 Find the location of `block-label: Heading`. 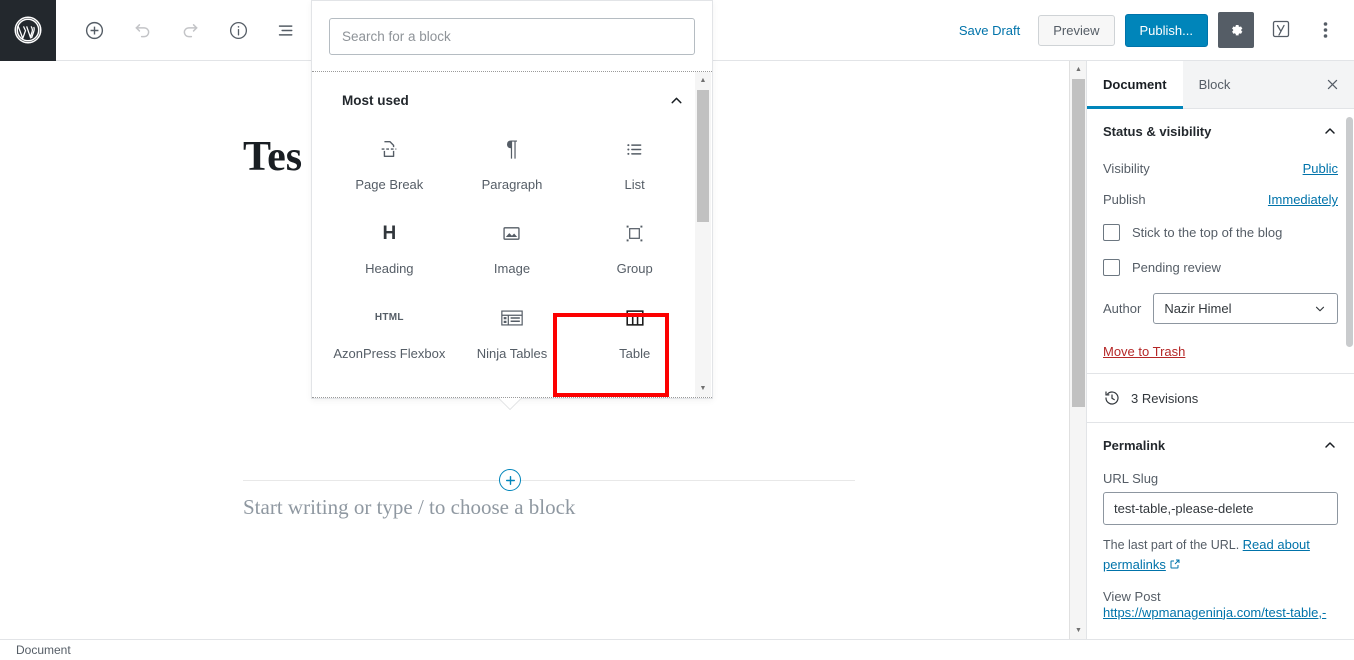

block-label: Heading is located at coordinates (389, 269).